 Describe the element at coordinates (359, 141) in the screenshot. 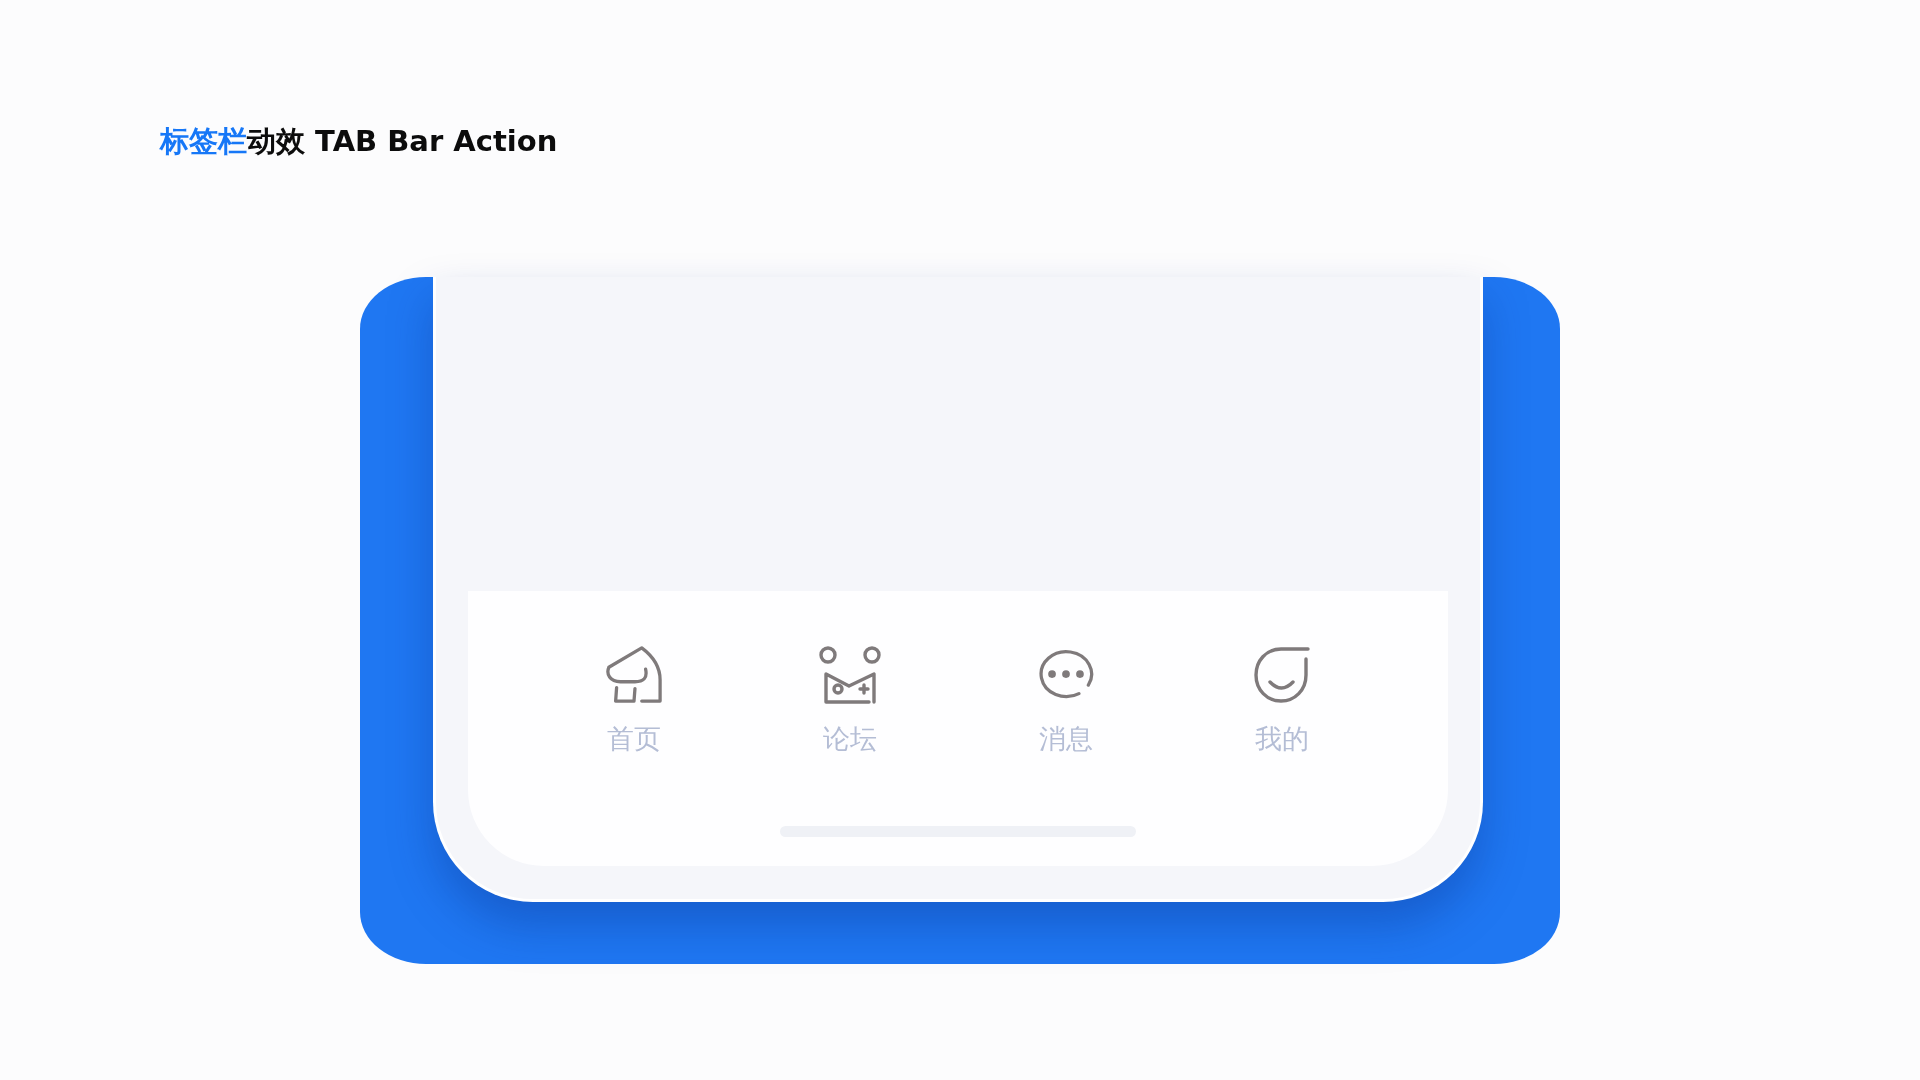

I see `page-title: 标签栏动效 TAB Bar Action` at that location.